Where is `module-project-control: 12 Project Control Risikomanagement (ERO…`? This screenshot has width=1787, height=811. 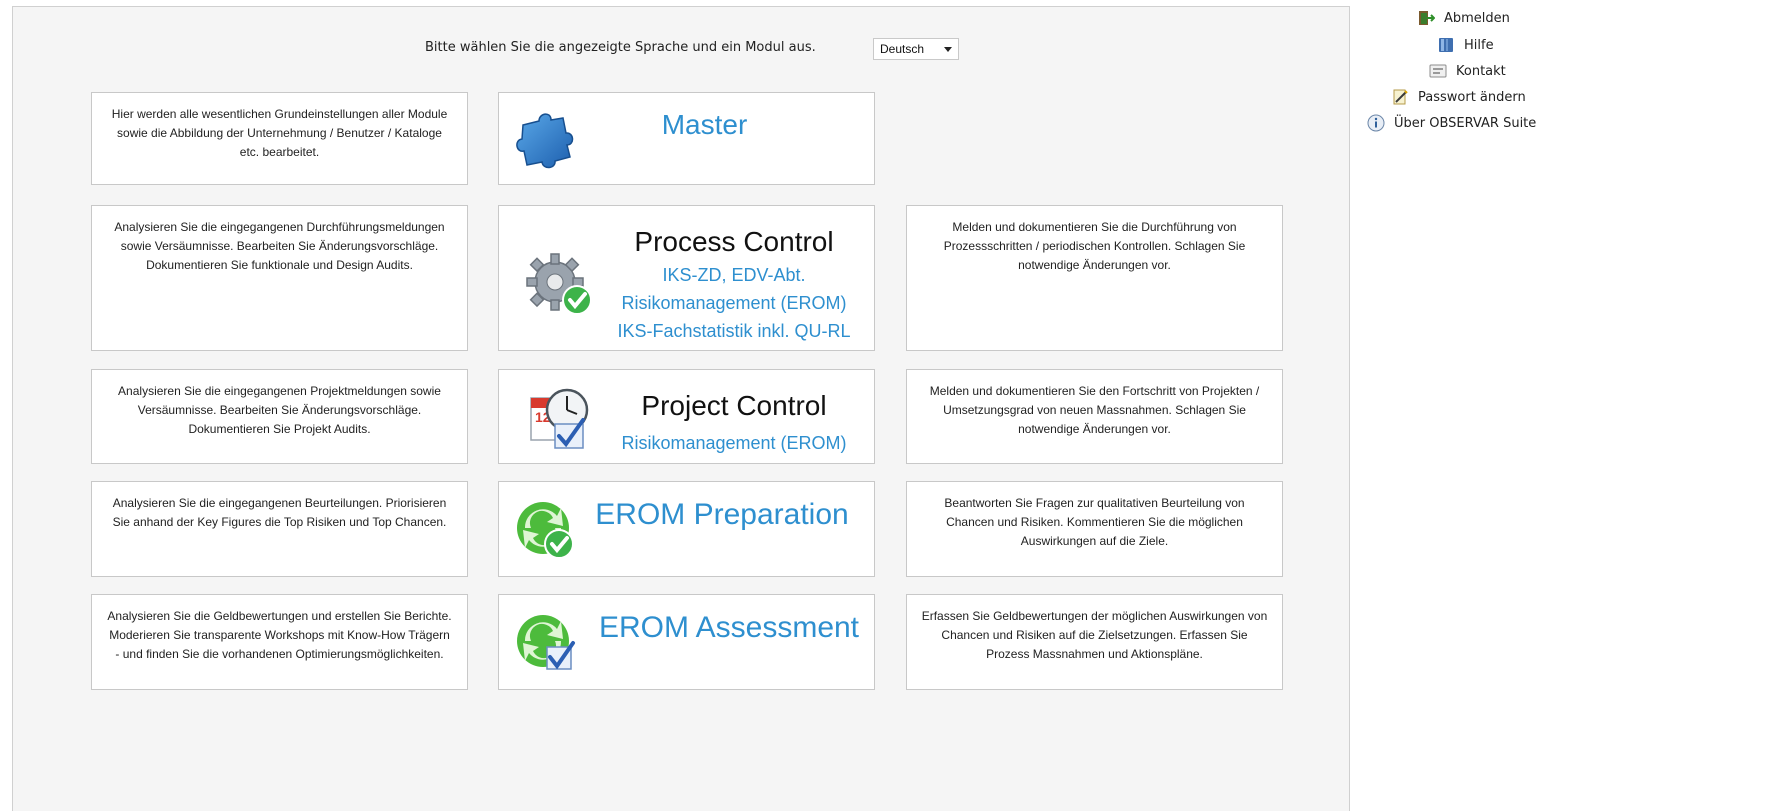
module-project-control: 12 Project Control Risikomanagement (ERO… is located at coordinates (686, 416).